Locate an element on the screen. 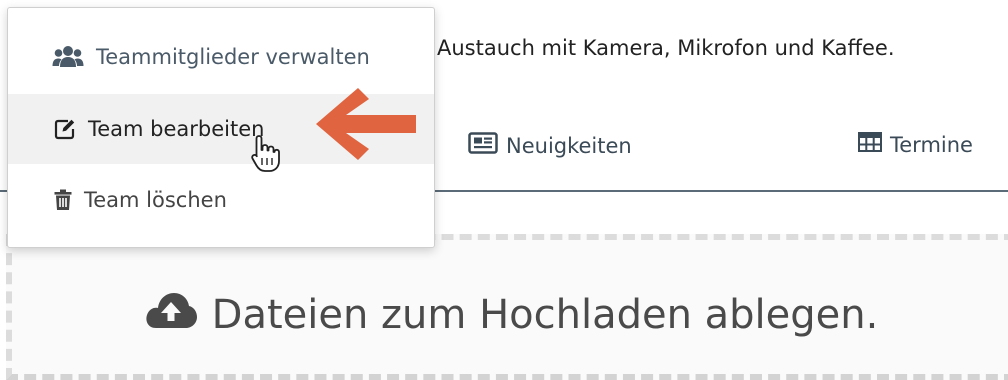 The width and height of the screenshot is (1008, 380). menu-item-manage-members: Teammitglieder verwalten is located at coordinates (221, 57).